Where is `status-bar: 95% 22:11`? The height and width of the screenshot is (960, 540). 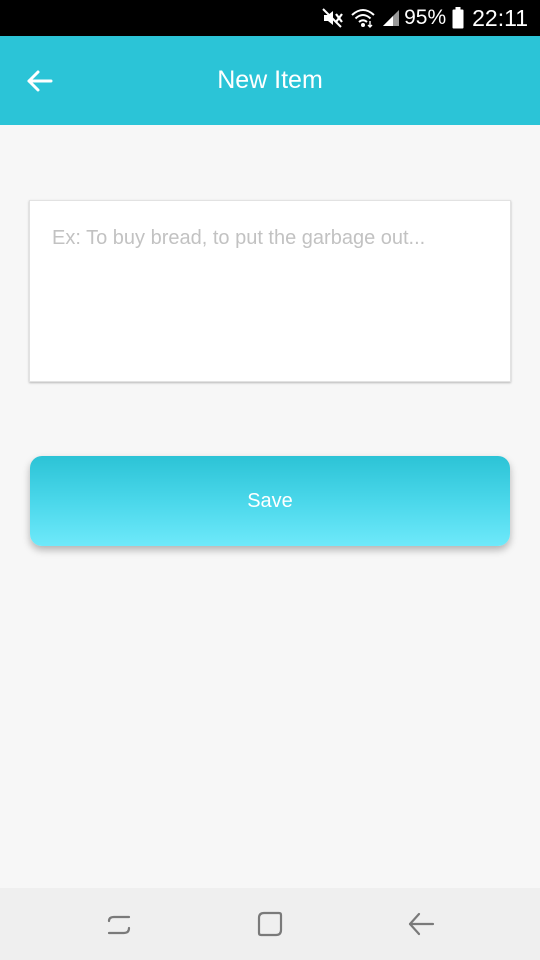
status-bar: 95% 22:11 is located at coordinates (270, 18).